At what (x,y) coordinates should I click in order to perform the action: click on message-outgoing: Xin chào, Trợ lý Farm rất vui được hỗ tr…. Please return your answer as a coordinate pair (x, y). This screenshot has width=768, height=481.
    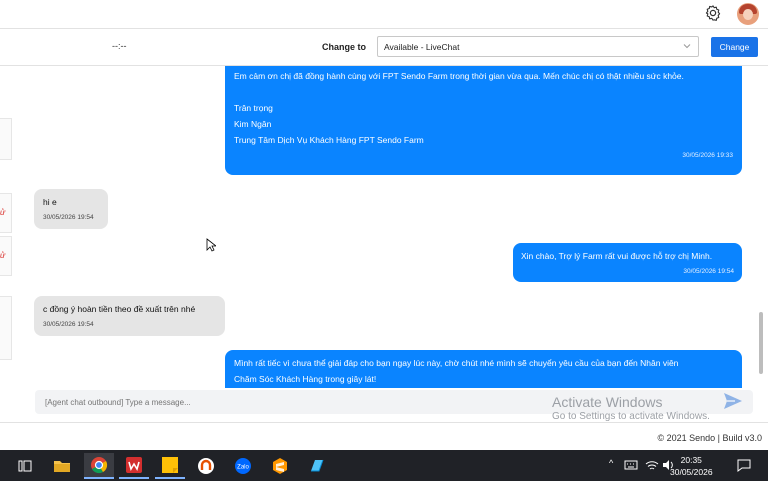
    Looking at the image, I should click on (627, 262).